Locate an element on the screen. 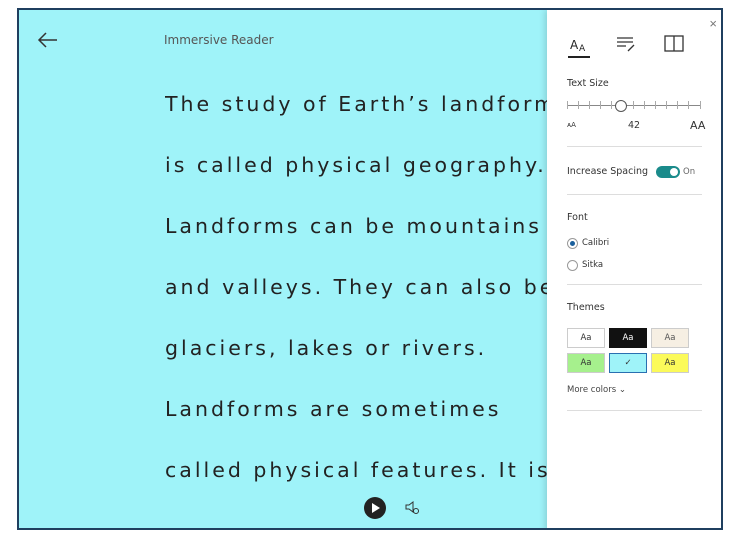 This screenshot has width=737, height=533. text-size-slider-thumb is located at coordinates (621, 106).